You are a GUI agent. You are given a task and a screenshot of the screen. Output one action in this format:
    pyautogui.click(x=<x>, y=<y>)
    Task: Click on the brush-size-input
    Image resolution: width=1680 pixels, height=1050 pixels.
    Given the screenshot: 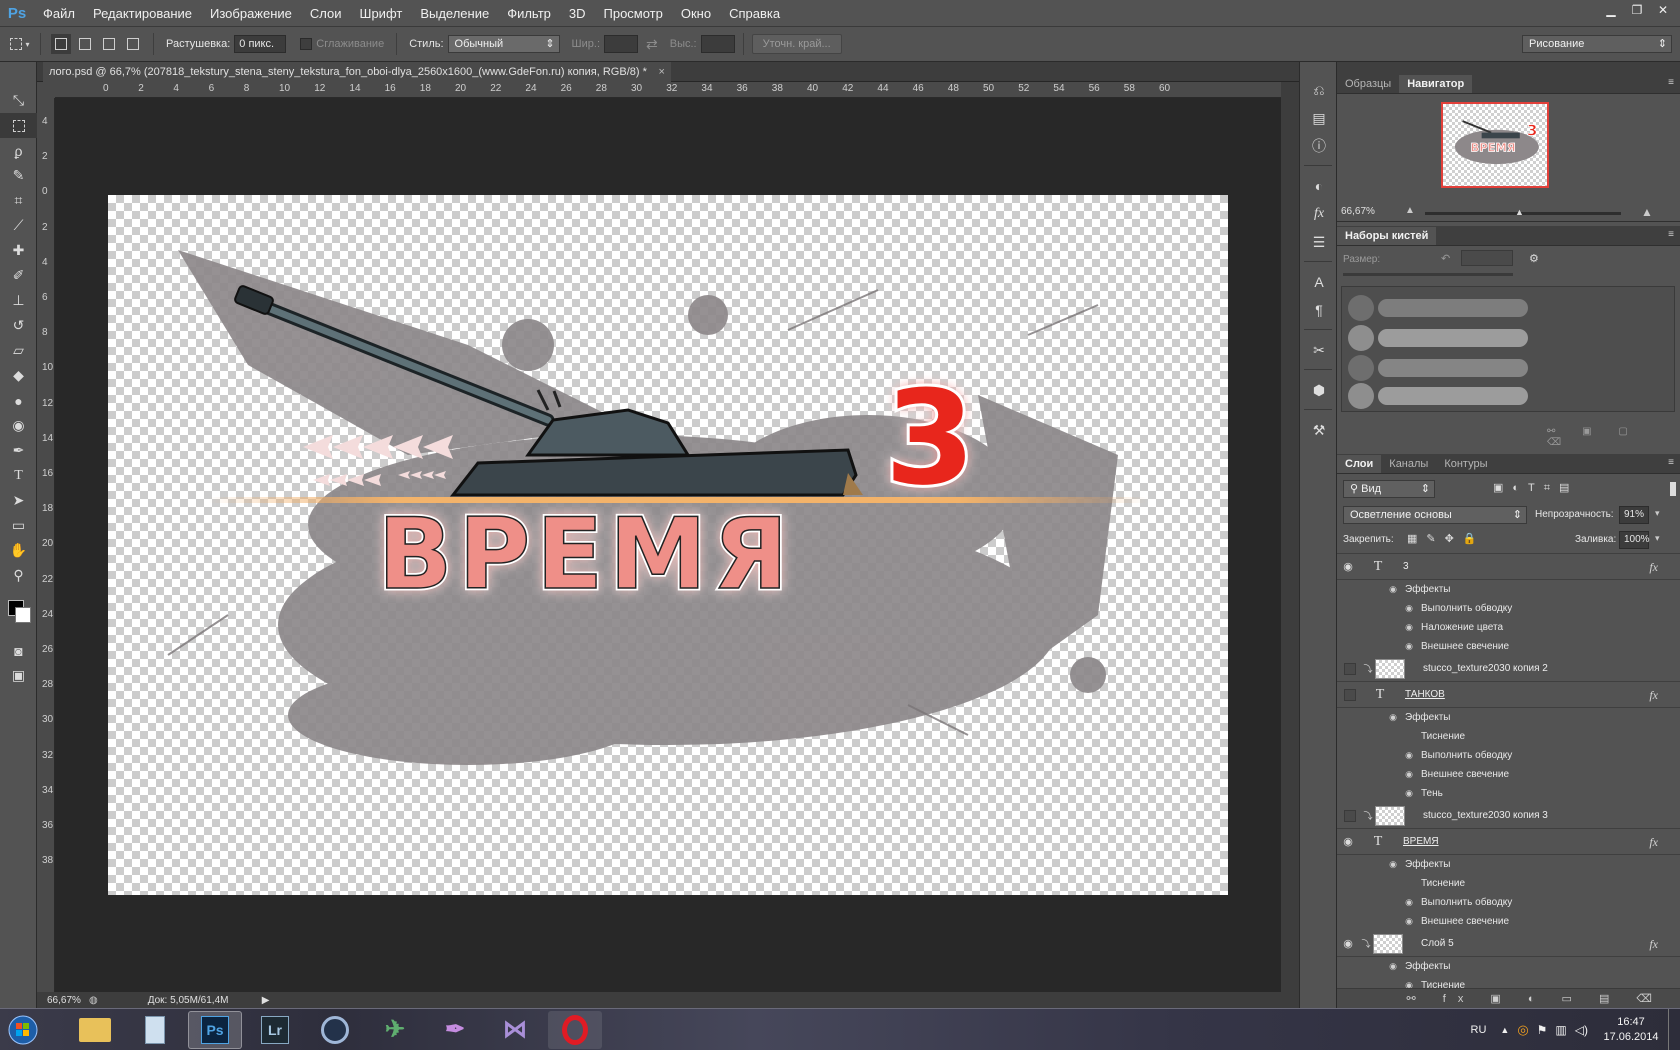 What is the action you would take?
    pyautogui.click(x=1487, y=258)
    